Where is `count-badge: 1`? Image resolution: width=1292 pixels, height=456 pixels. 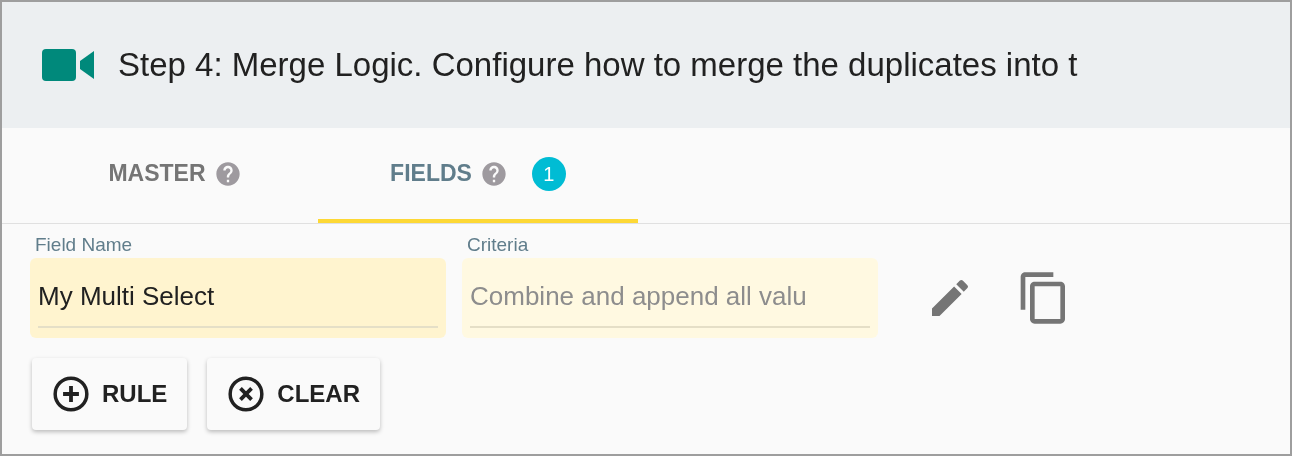 count-badge: 1 is located at coordinates (548, 173).